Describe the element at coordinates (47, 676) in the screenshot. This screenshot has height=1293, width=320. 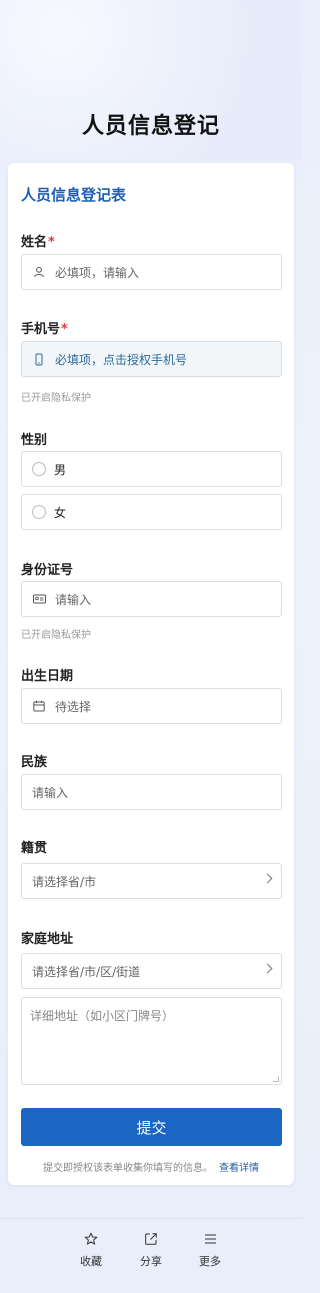
I see `birth-date-label: 出生日期` at that location.